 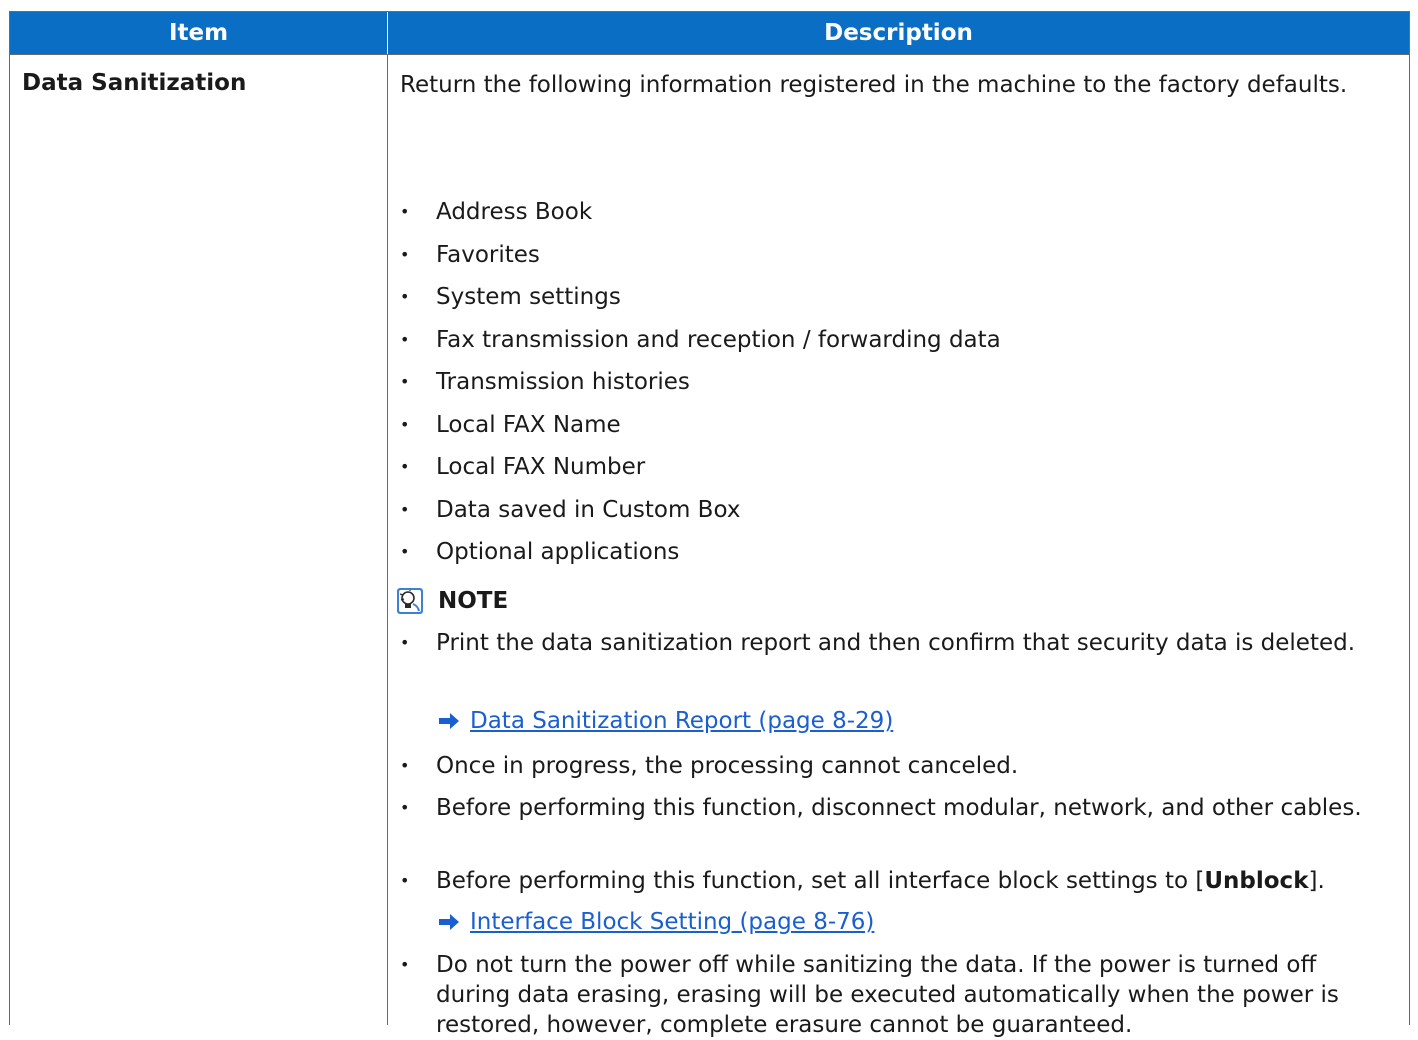 I want to click on header-item: Item, so click(x=199, y=33).